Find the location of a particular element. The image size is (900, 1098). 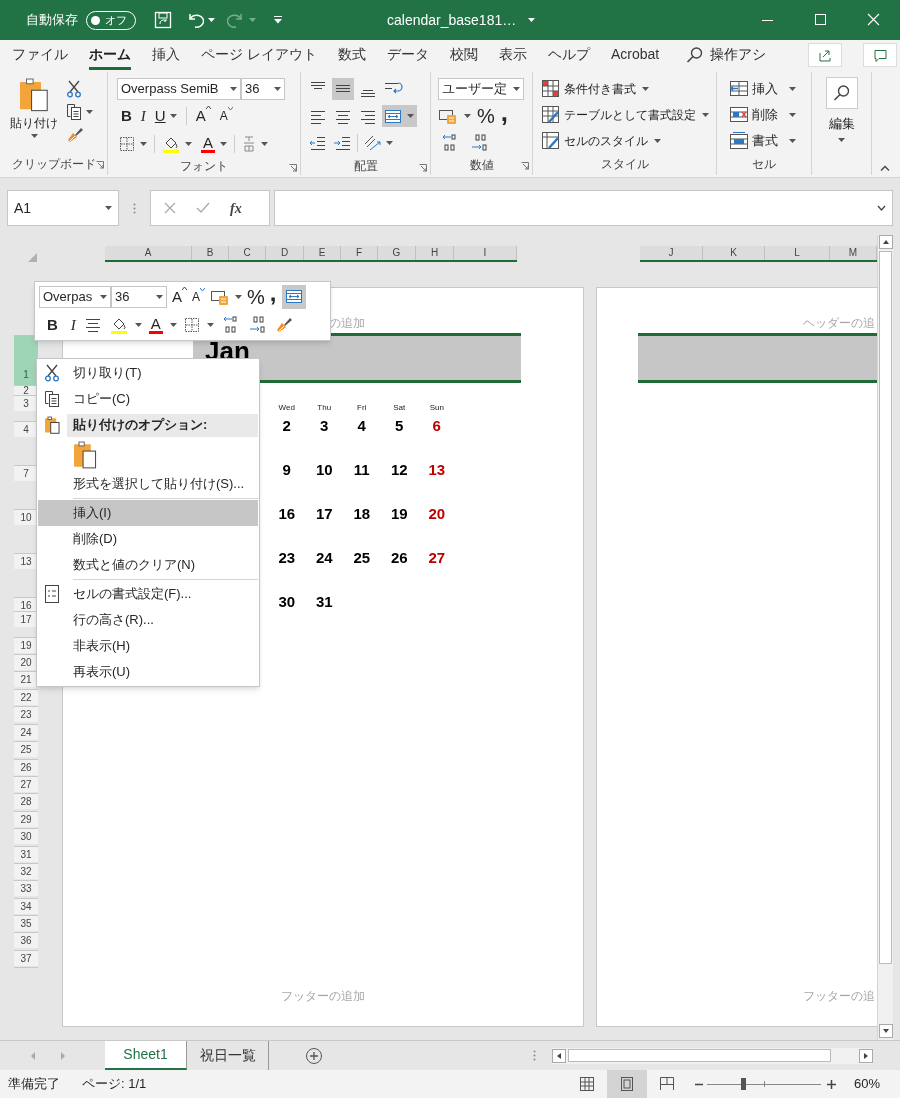

add-sheet-icon is located at coordinates (314, 1055).